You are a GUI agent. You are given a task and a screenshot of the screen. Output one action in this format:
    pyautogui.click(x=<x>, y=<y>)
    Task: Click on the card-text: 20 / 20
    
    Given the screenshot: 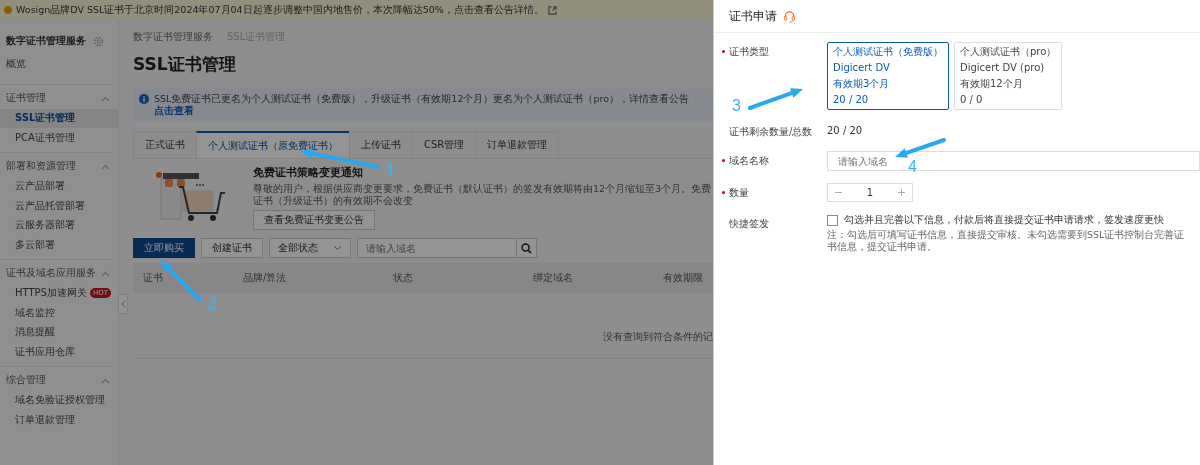 What is the action you would take?
    pyautogui.click(x=851, y=100)
    